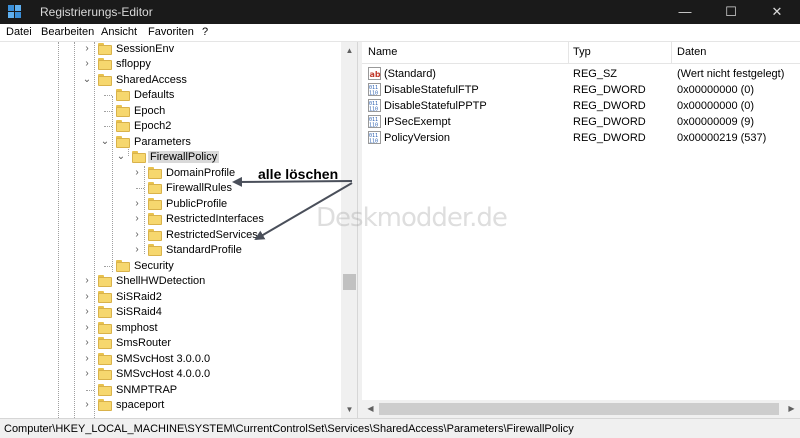 The width and height of the screenshot is (800, 438). Describe the element at coordinates (184, 157) in the screenshot. I see `tree-item-label: FirewallPolicy` at that location.